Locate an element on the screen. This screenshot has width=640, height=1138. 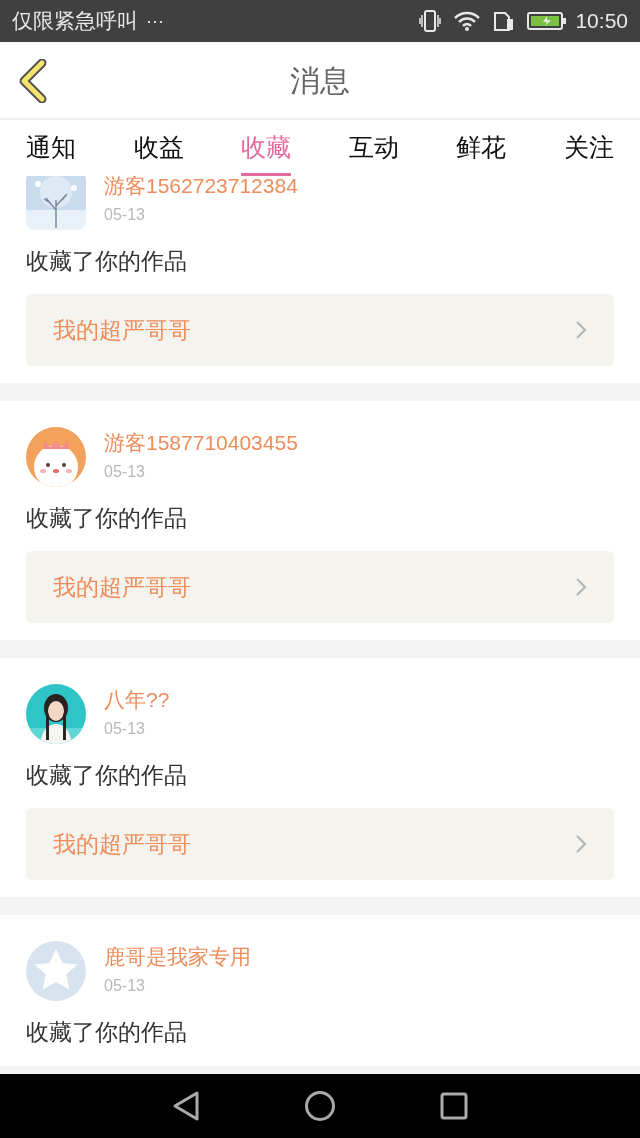
back-chevron-icon is located at coordinates (33, 81).